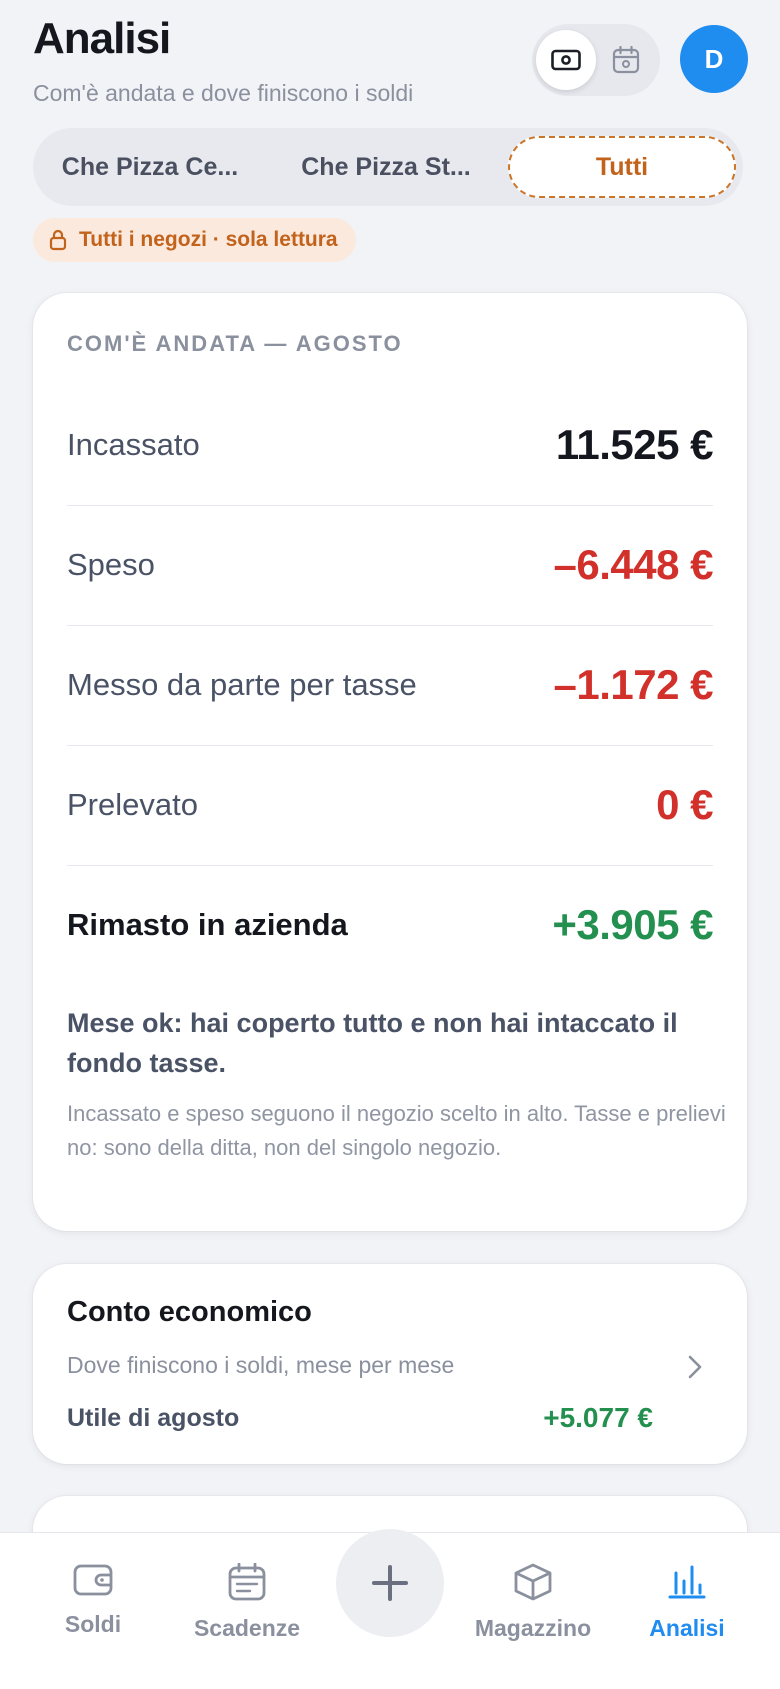 Image resolution: width=780 pixels, height=1689 pixels. I want to click on metric-row-tasse: Messo da parte per tasse –1.172 €, so click(390, 685).